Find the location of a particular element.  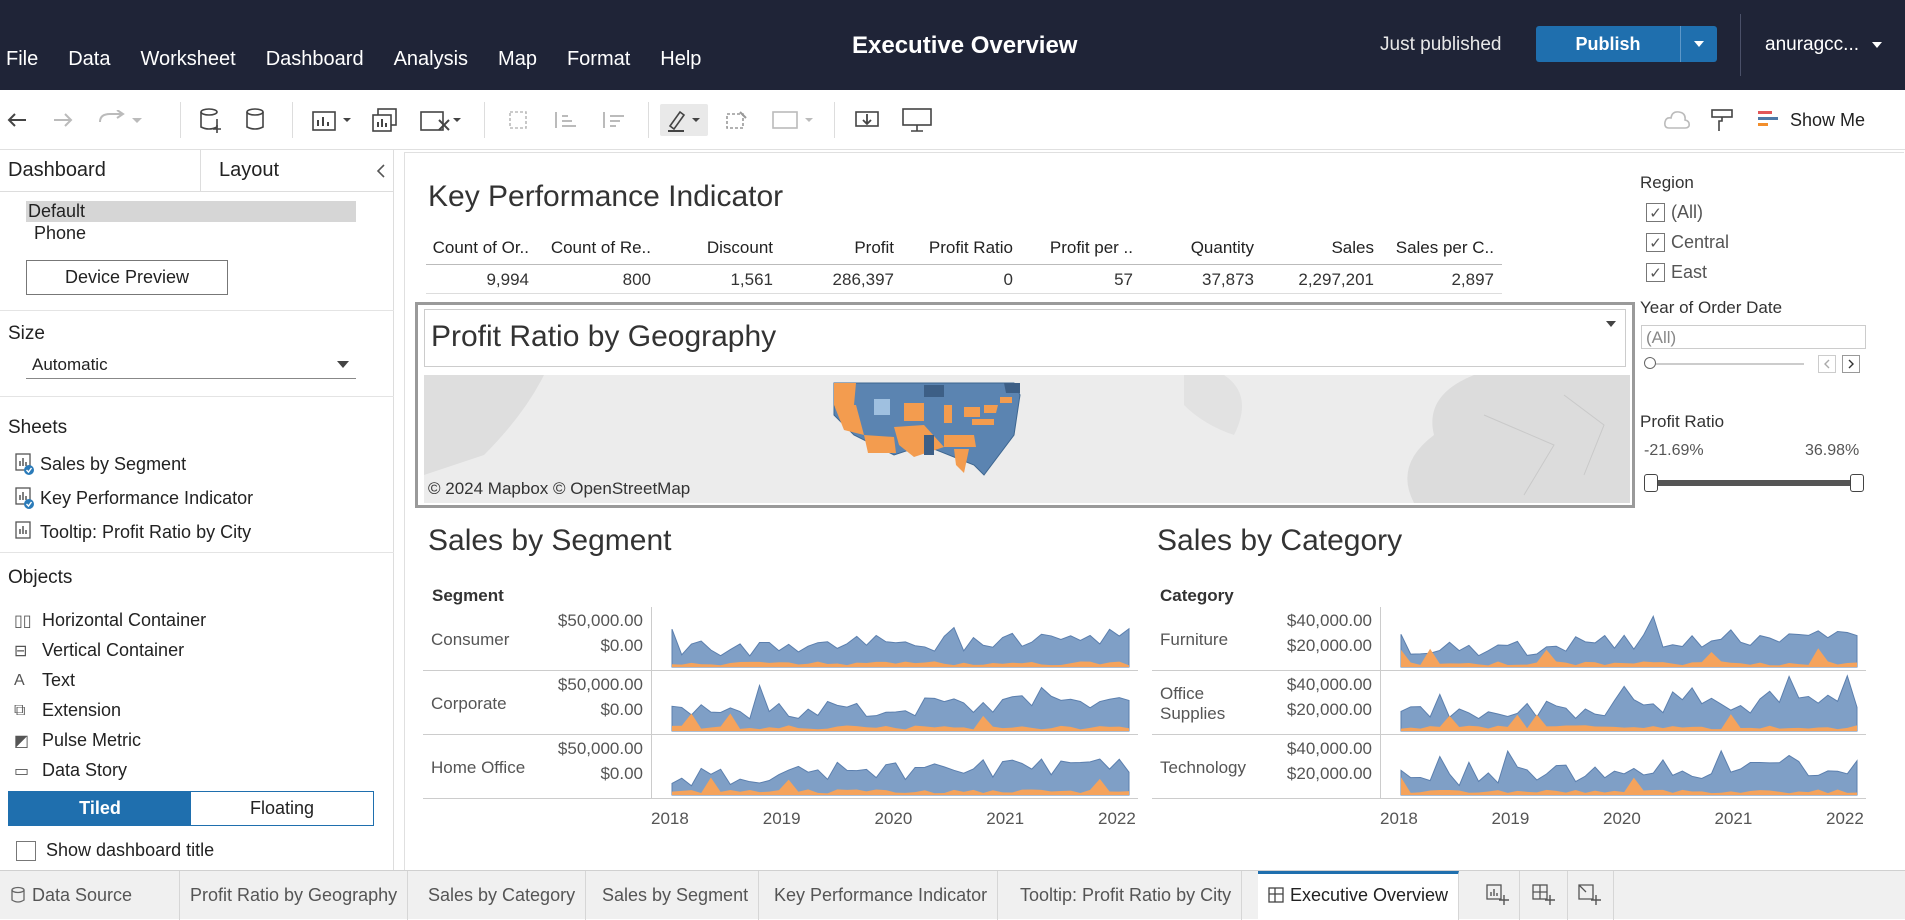

kpi-value: 0 is located at coordinates (1008, 279).